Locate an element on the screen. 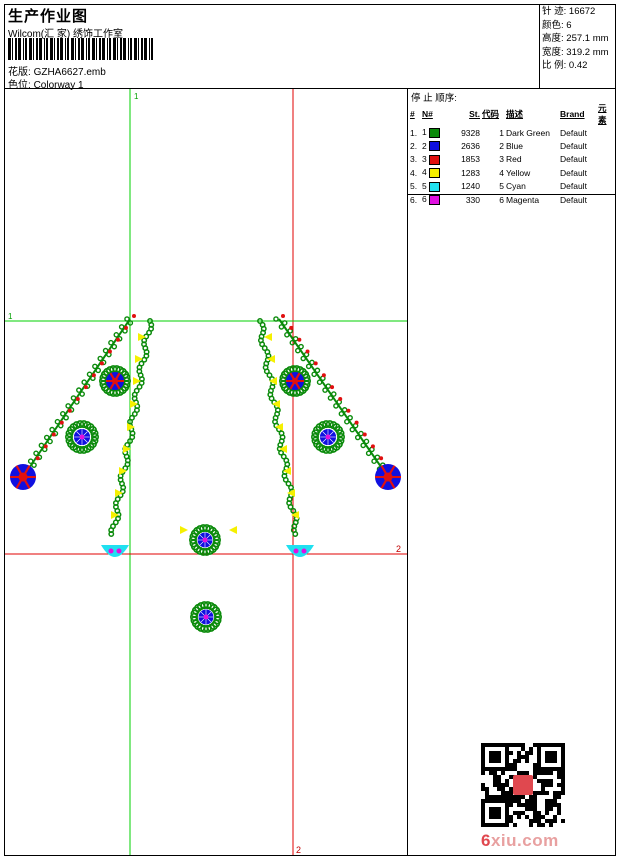 The height and width of the screenshot is (860, 620). row-description: Cyan is located at coordinates (516, 186).